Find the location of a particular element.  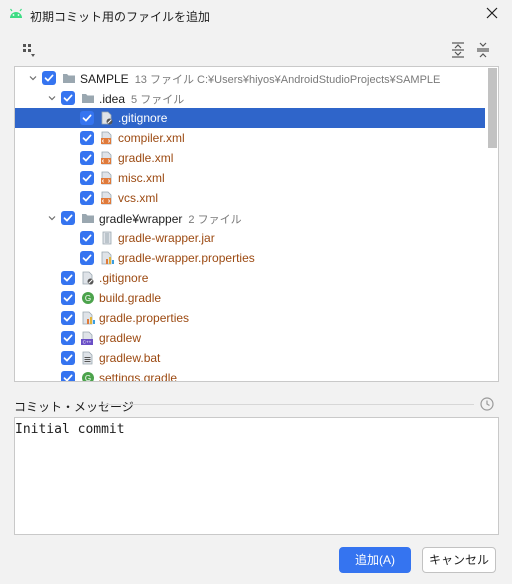

commit-message-text: Initial commit is located at coordinates (70, 429).